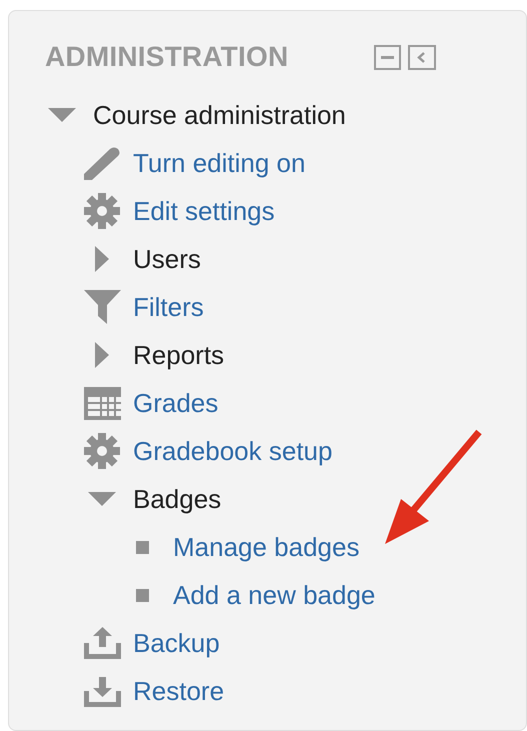  I want to click on tree-branch-label: Badges, so click(177, 499).